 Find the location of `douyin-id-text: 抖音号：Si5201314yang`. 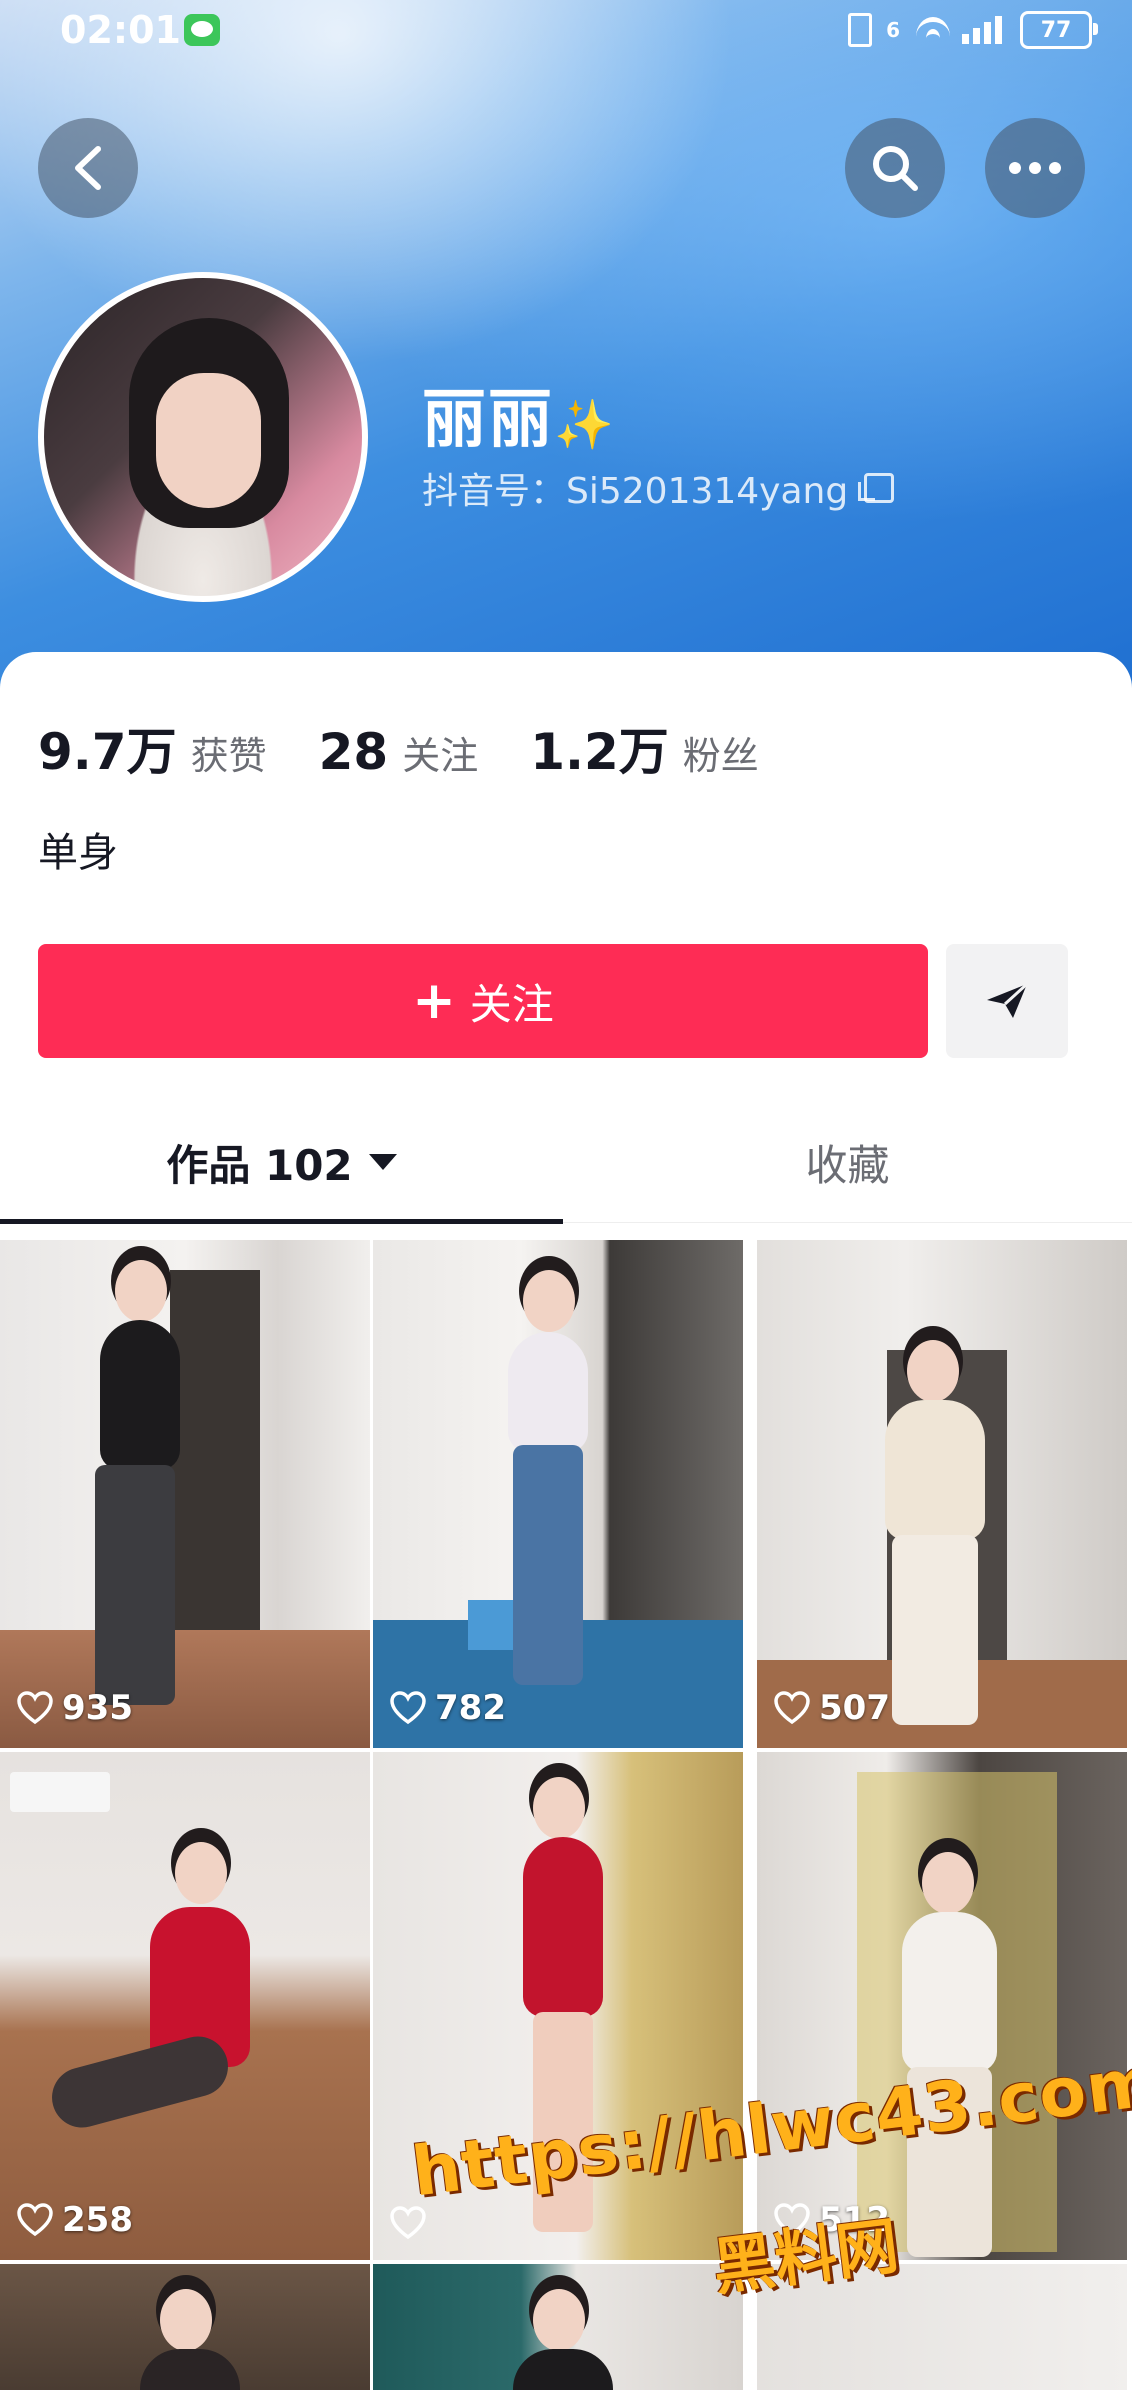

douyin-id-text: 抖音号：Si5201314yang is located at coordinates (635, 491).